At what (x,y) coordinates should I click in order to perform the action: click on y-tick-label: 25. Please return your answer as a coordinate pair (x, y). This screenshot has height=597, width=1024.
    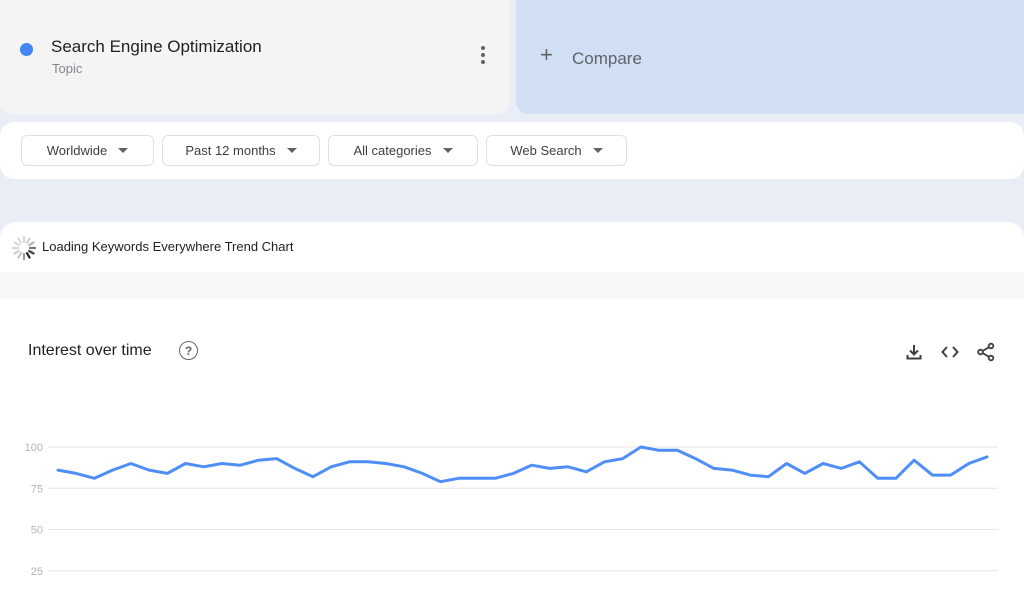
    Looking at the image, I should click on (37, 572).